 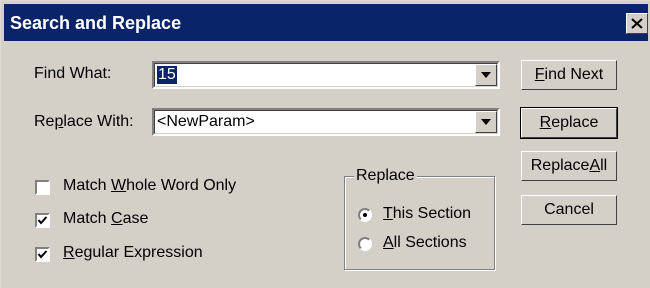 I want to click on replace-all-button: Replace All, so click(x=569, y=166).